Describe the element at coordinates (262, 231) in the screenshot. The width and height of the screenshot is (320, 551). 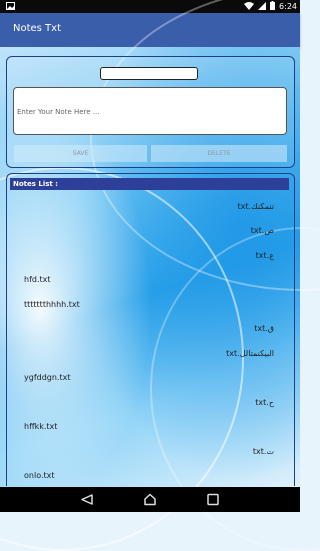
I see `list-item-label: ص.txt` at that location.